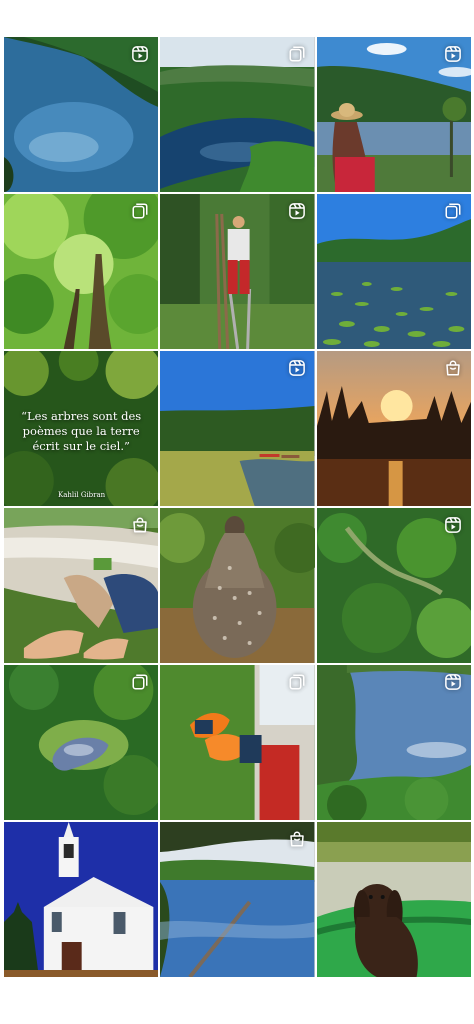 The height and width of the screenshot is (1024, 474). I want to click on post-tile-lily-lake, so click(393, 271).